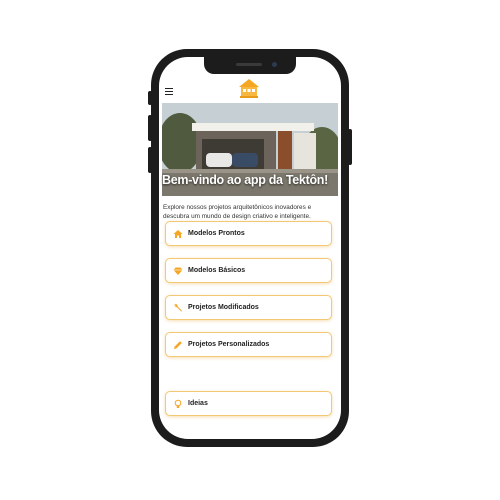 The image size is (500, 500). I want to click on menu-item-modelos-prontos: Modelos Prontos, so click(248, 233).